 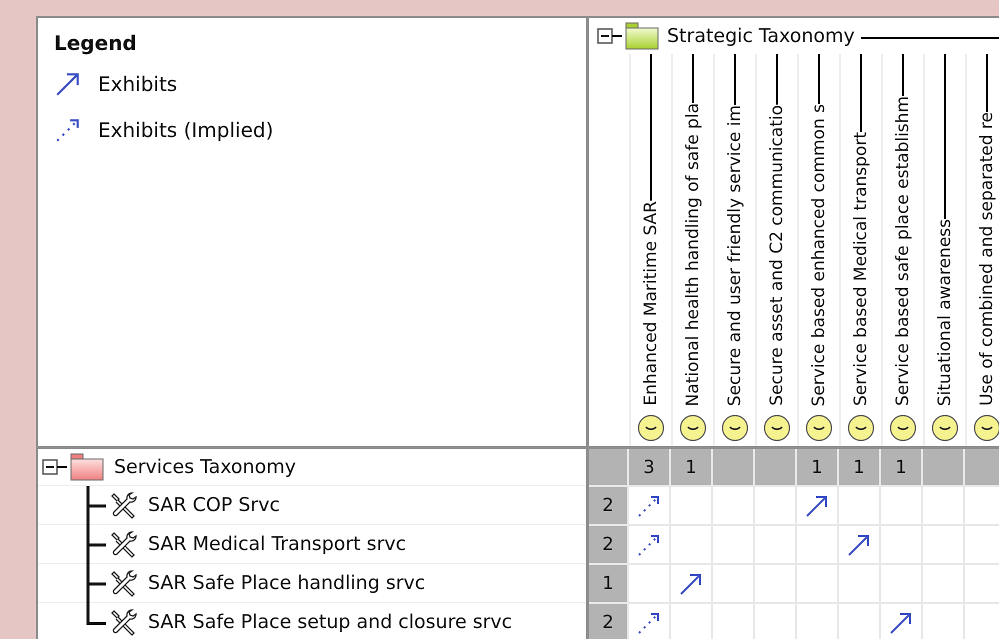 What do you see at coordinates (330, 622) in the screenshot?
I see `row-label: SAR Safe Place setup and closure srvc` at bounding box center [330, 622].